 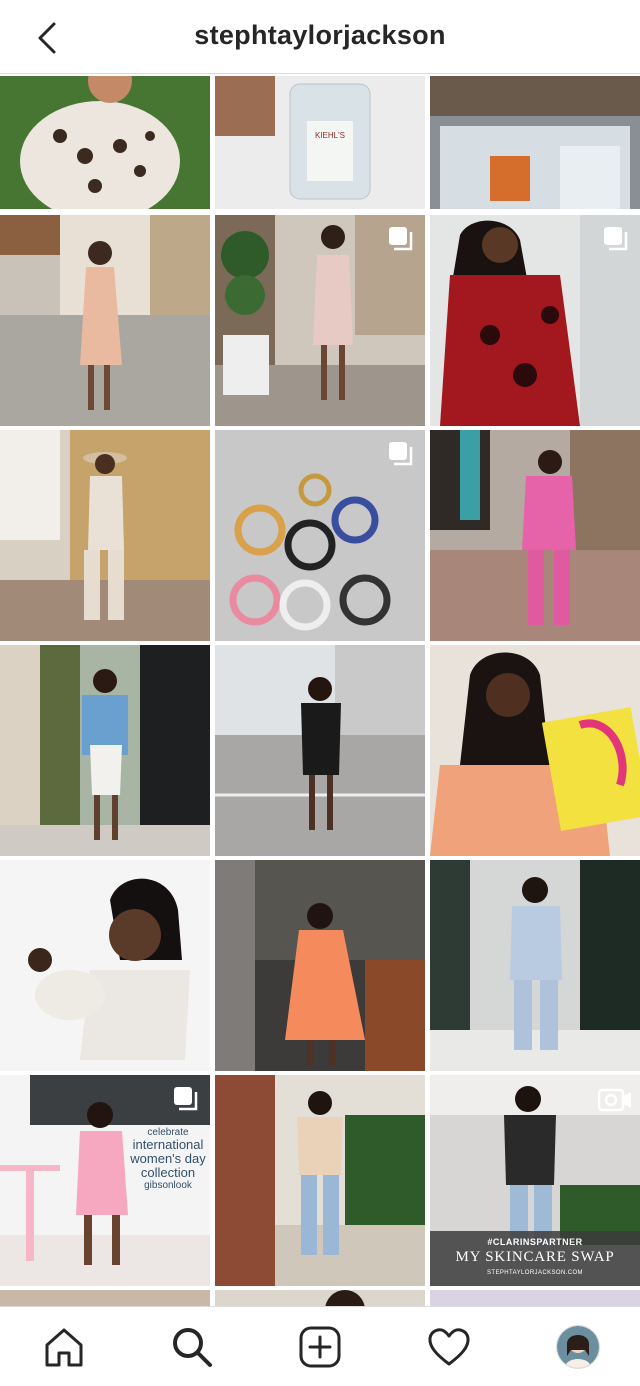 I want to click on overlay-line: collection, so click(x=168, y=1172).